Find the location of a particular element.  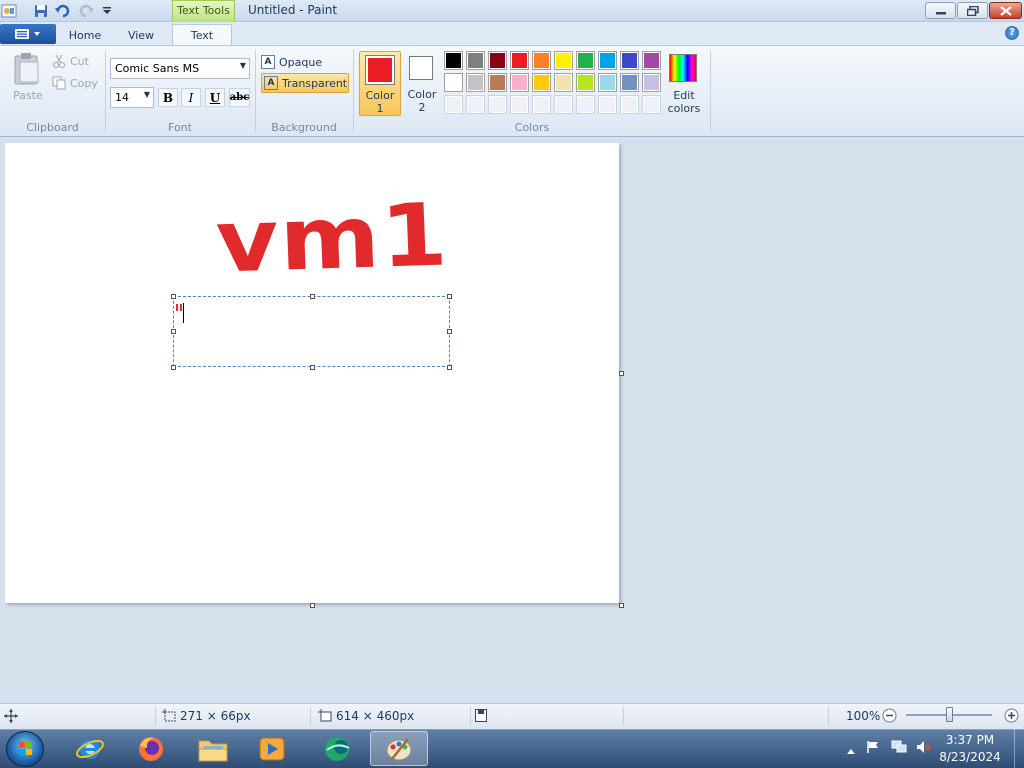

taskbar-app-green is located at coordinates (337, 748).